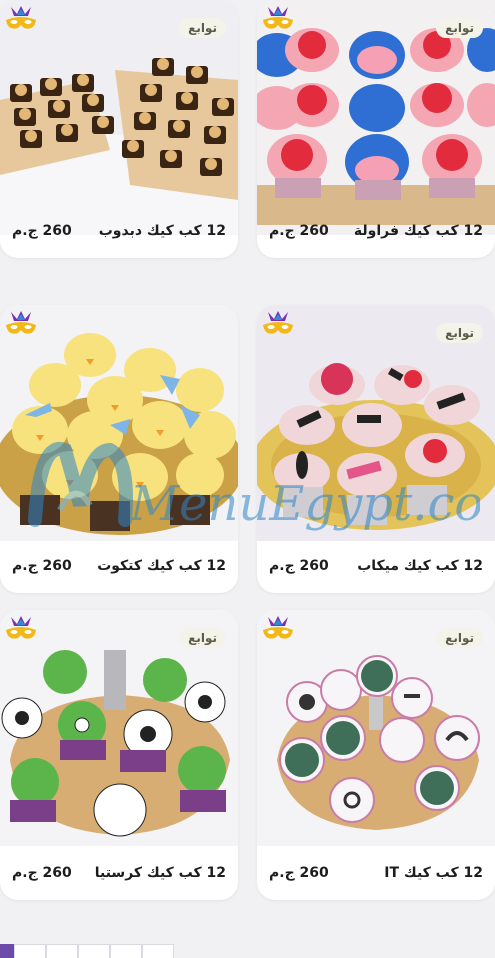 Image resolution: width=495 pixels, height=958 pixels. I want to click on product-info: 12 كب كيك كرستيا 260 ج.م, so click(119, 872).